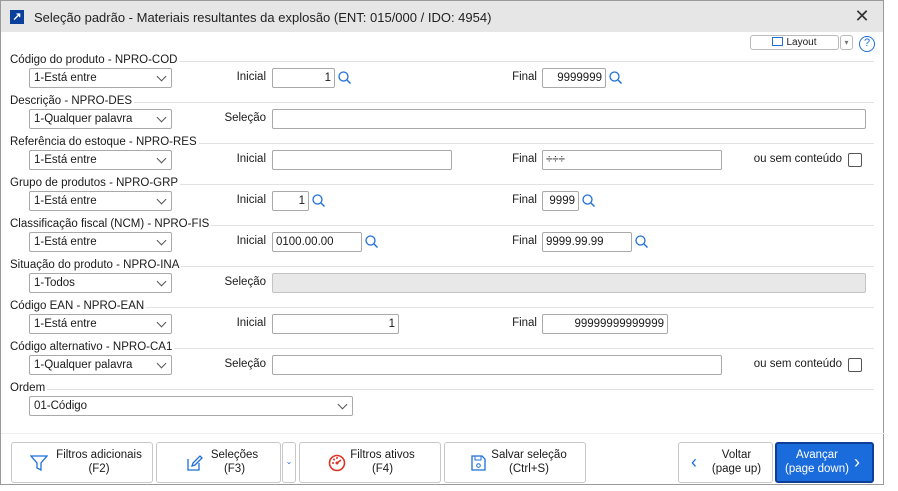 Image resolution: width=898 pixels, height=491 pixels. What do you see at coordinates (83, 119) in the screenshot?
I see `operator-value: 1-Qualquer palavra` at bounding box center [83, 119].